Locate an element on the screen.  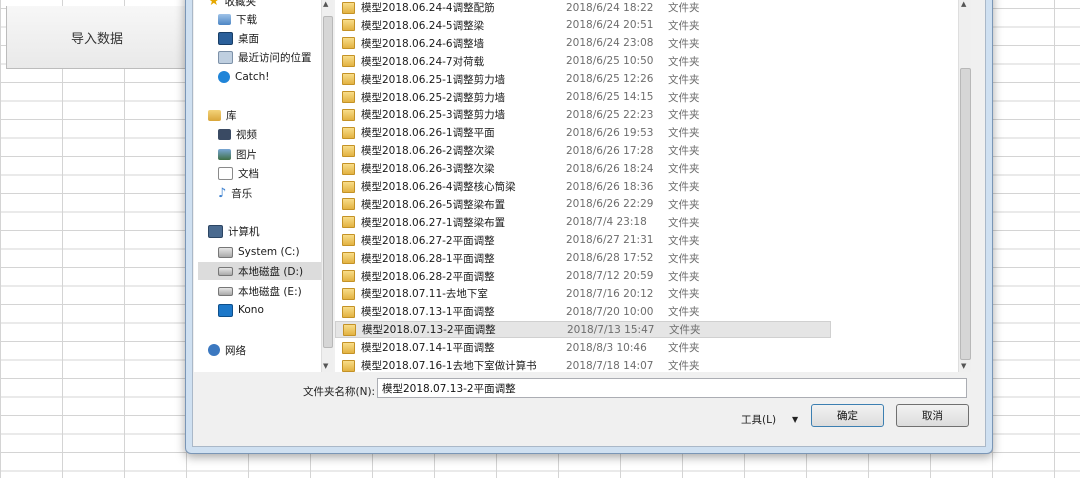
file-row: 模型2018.06.27-2平面调整 2018/6/27 21:31 文件夹 is located at coordinates (582, 240).